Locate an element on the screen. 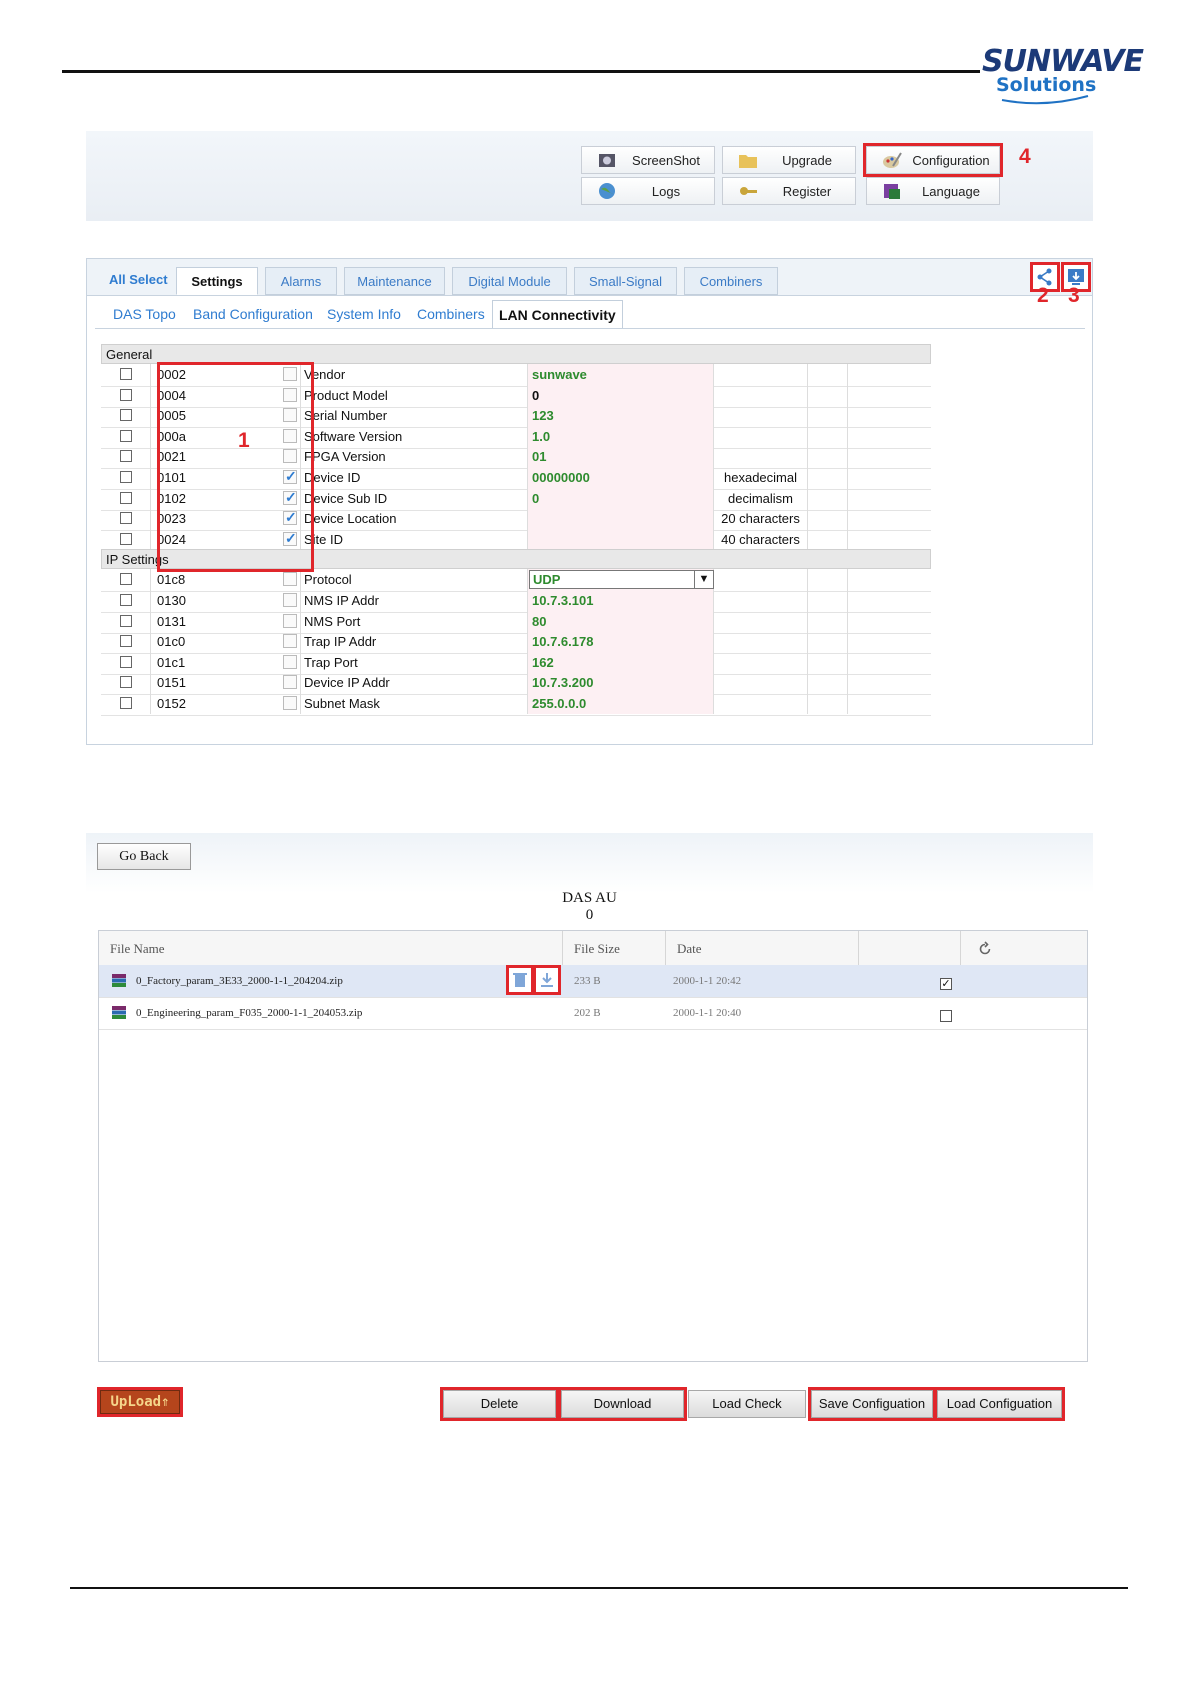 The height and width of the screenshot is (1684, 1191). col-date: Date is located at coordinates (689, 949).